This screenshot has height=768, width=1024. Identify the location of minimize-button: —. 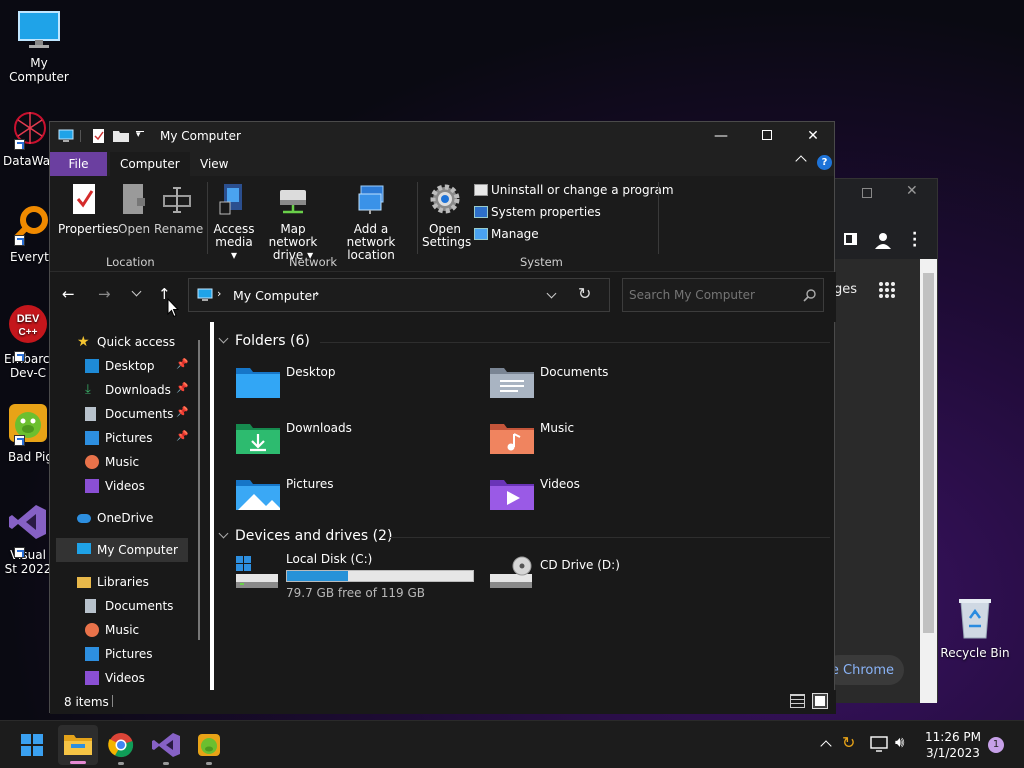
(721, 136).